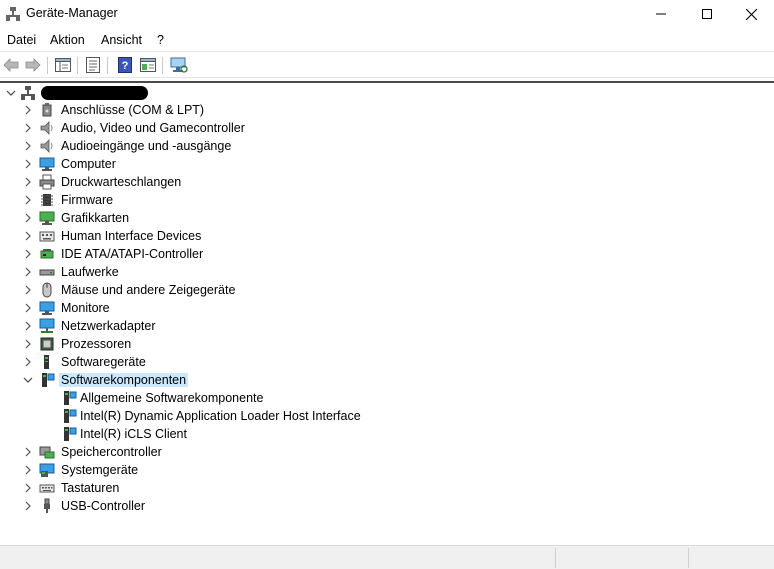 The width and height of the screenshot is (774, 569). Describe the element at coordinates (387, 506) in the screenshot. I see `tree-item-usb-controllers: USB-Controller` at that location.